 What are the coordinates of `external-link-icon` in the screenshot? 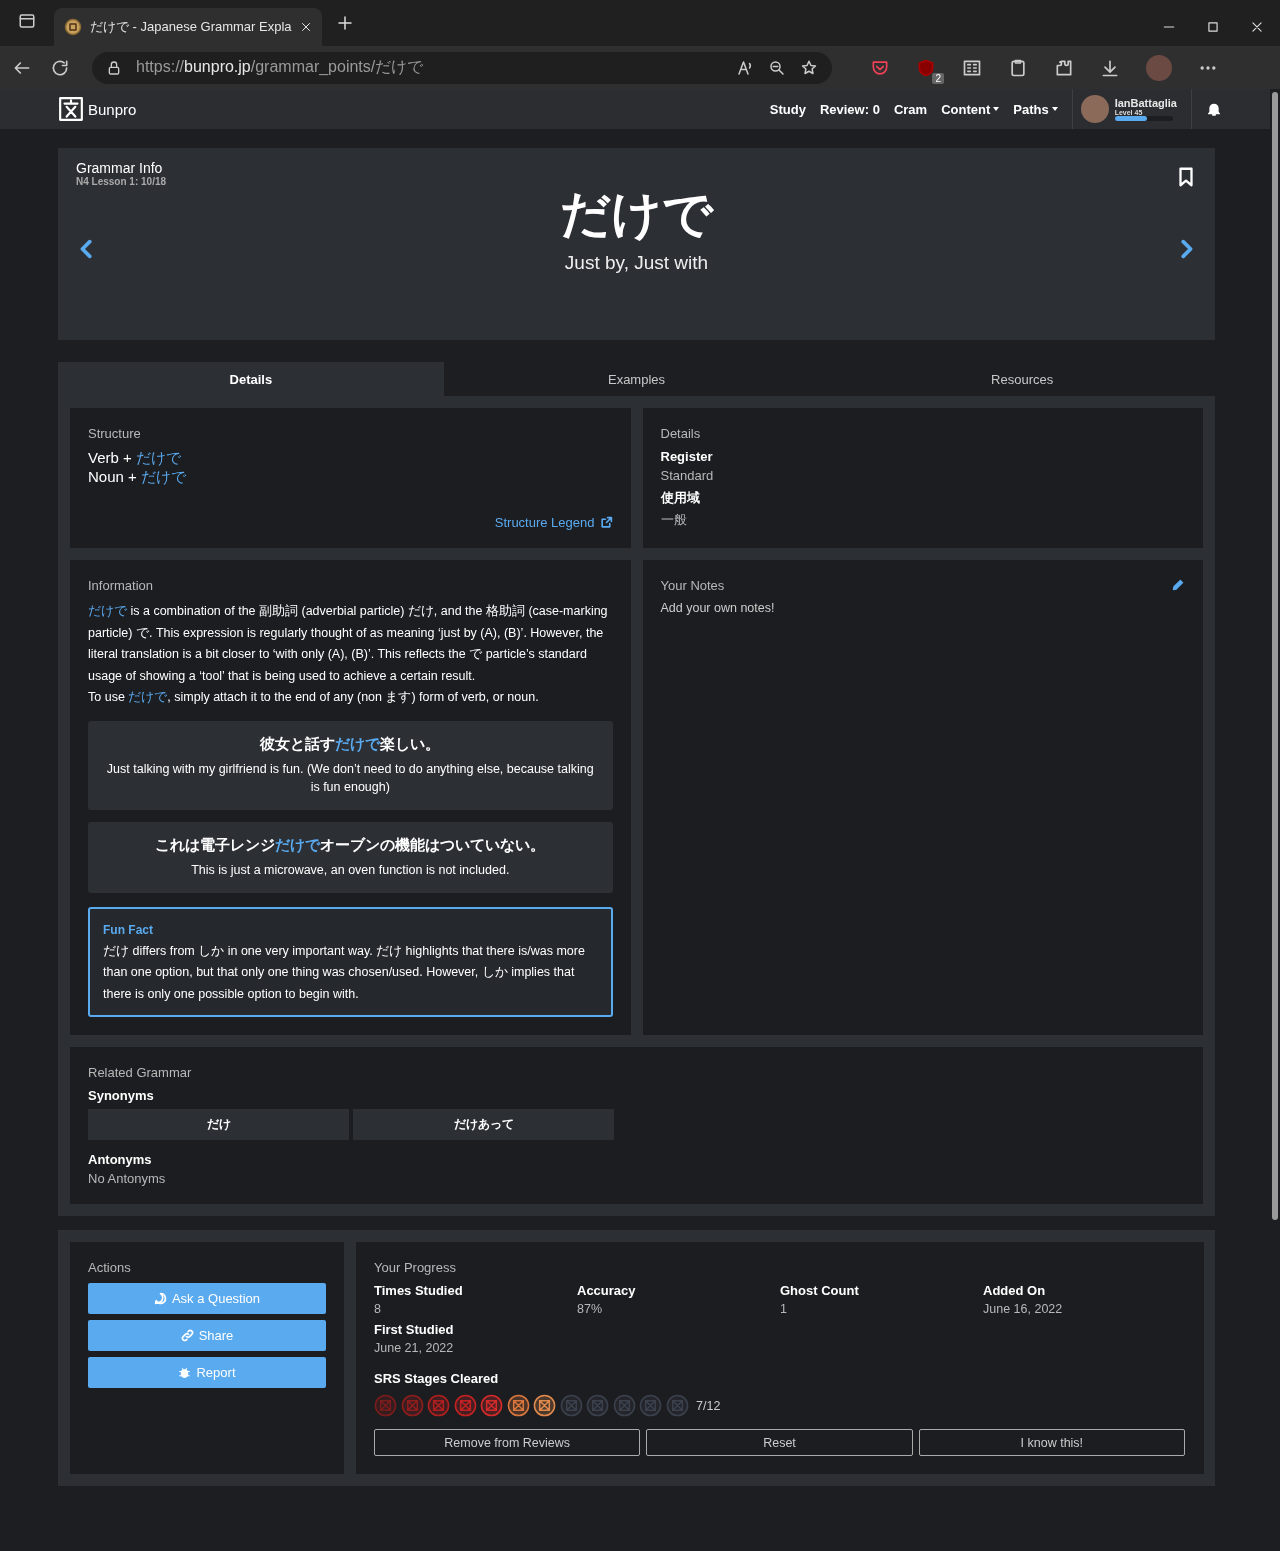 It's located at (606, 522).